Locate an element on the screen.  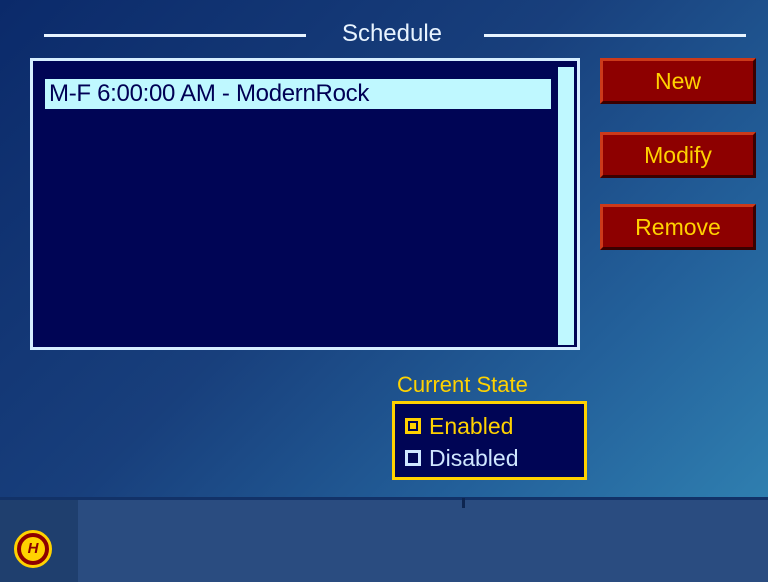
section-divider-left is located at coordinates (175, 35).